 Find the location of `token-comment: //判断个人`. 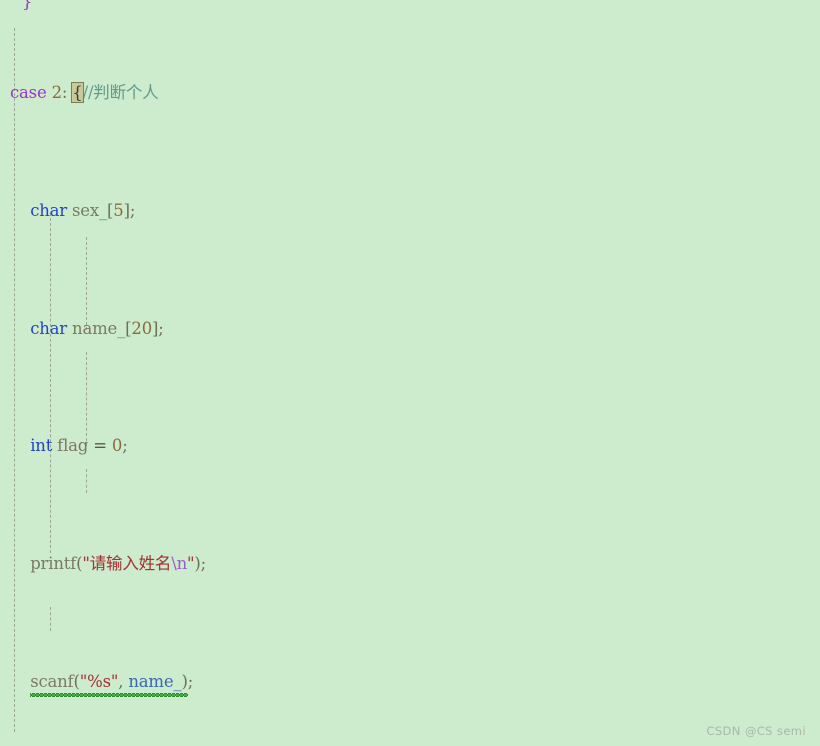

token-comment: //判断个人 is located at coordinates (120, 93).